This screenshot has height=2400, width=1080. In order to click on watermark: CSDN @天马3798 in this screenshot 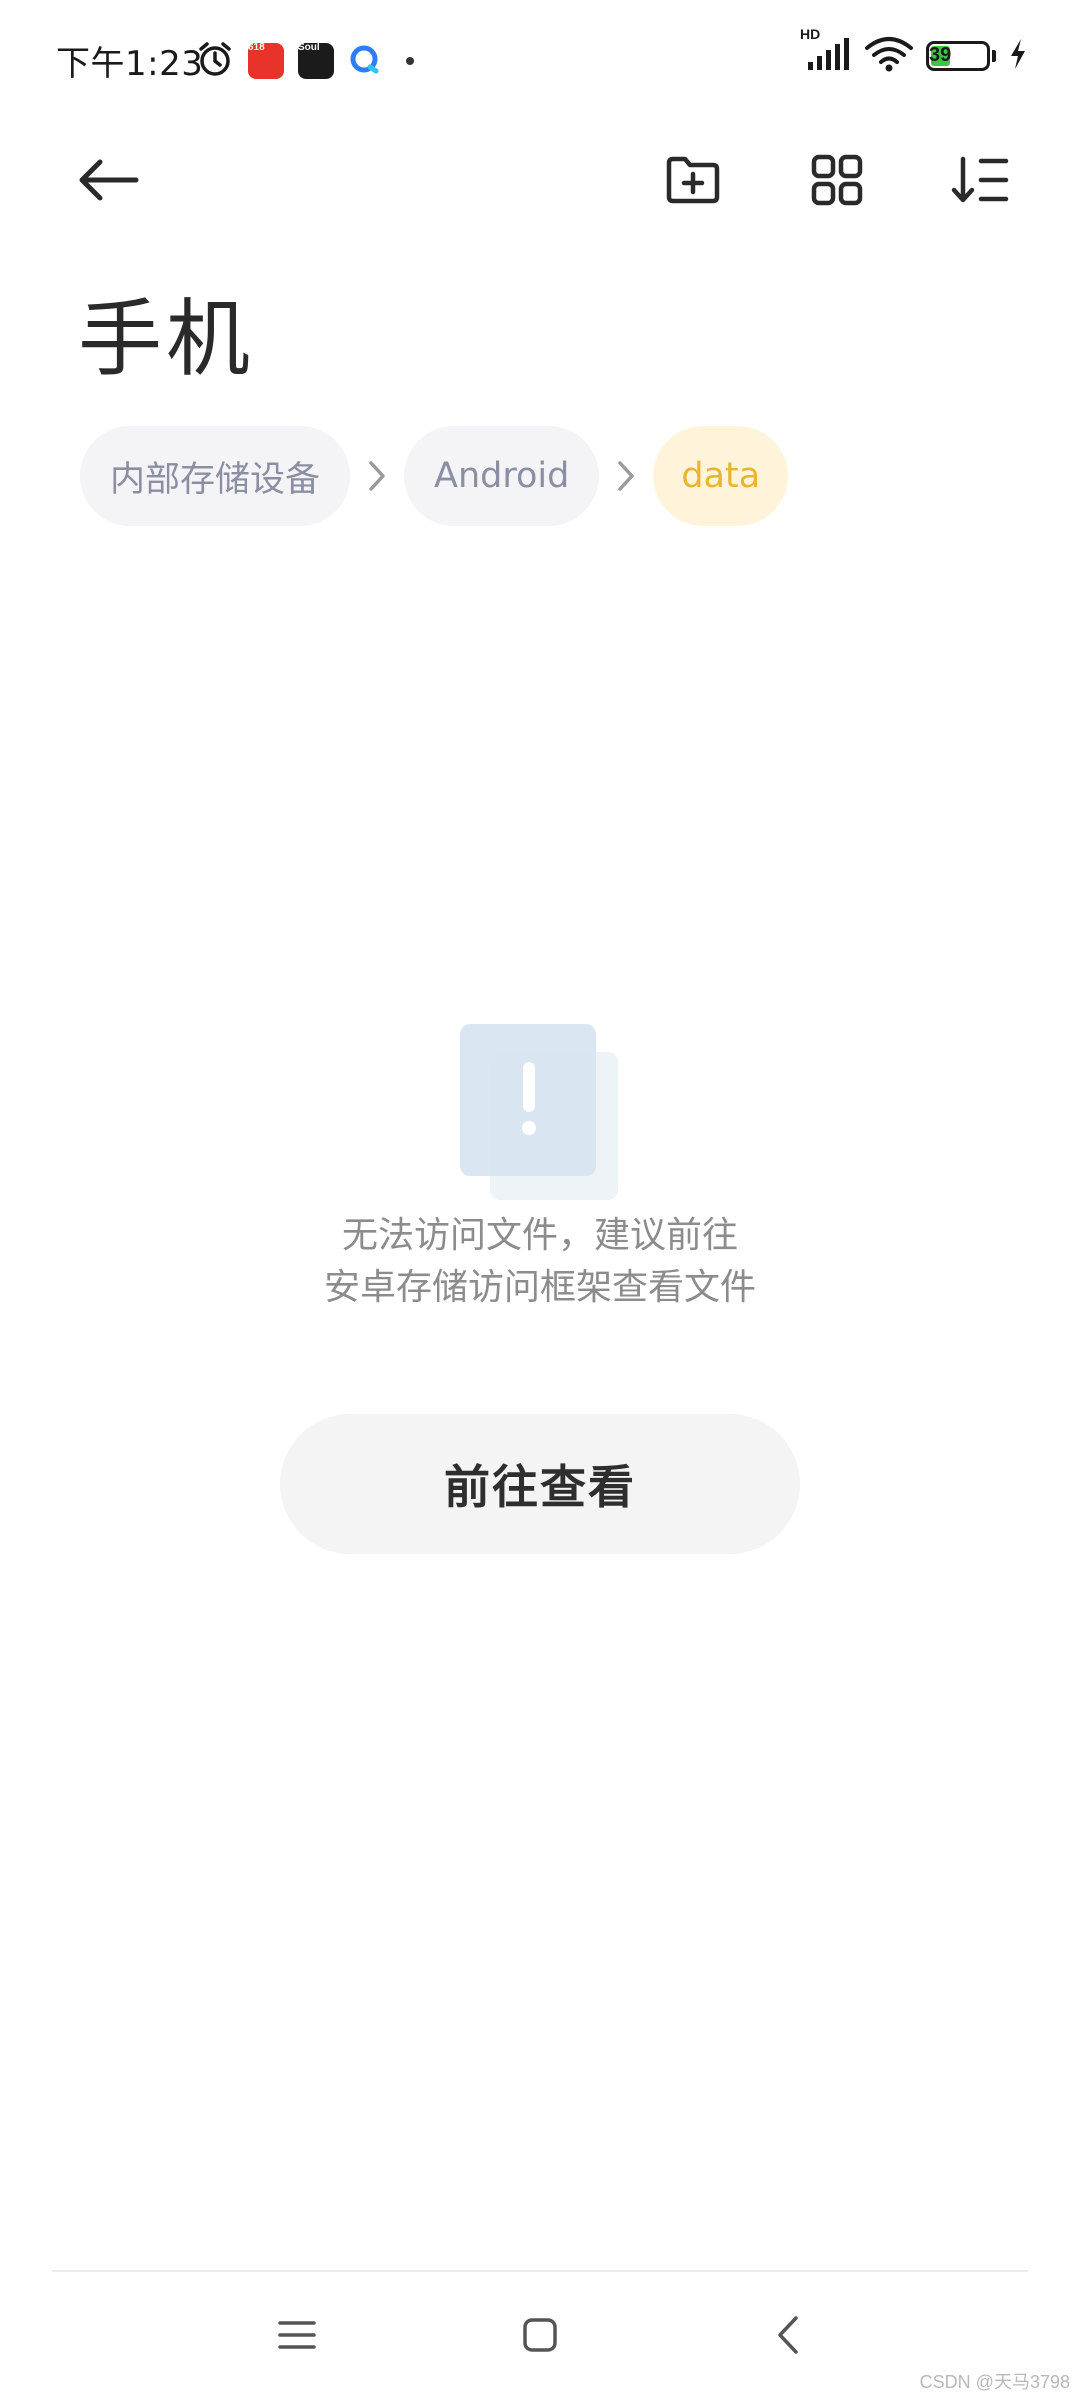, I will do `click(994, 2382)`.